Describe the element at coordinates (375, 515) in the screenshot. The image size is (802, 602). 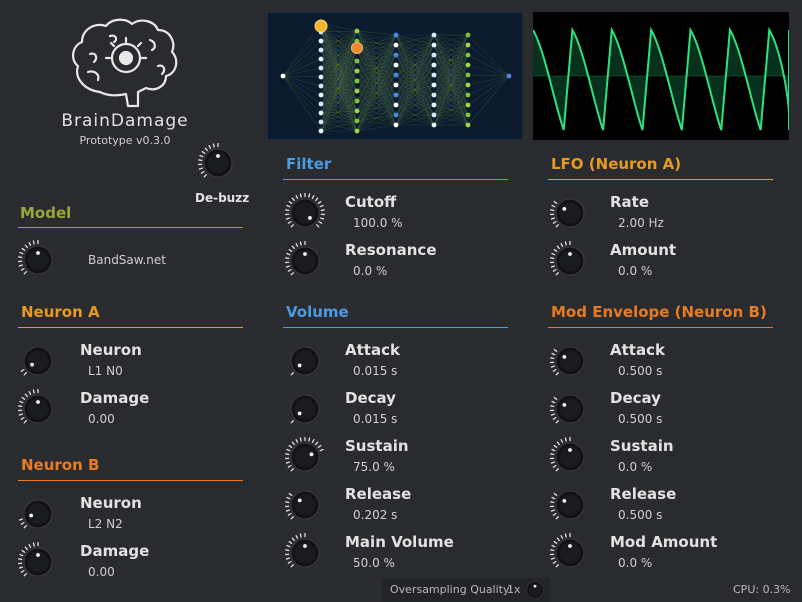
I see `volume-release-value: 0.202 s` at that location.